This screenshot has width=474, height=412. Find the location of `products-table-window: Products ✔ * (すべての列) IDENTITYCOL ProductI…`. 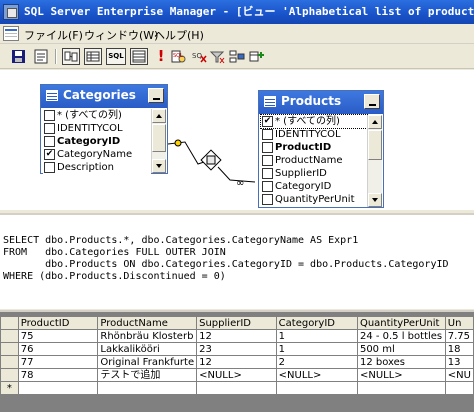

products-table-window: Products ✔ * (すべての列) IDENTITYCOL ProductI… is located at coordinates (321, 149).